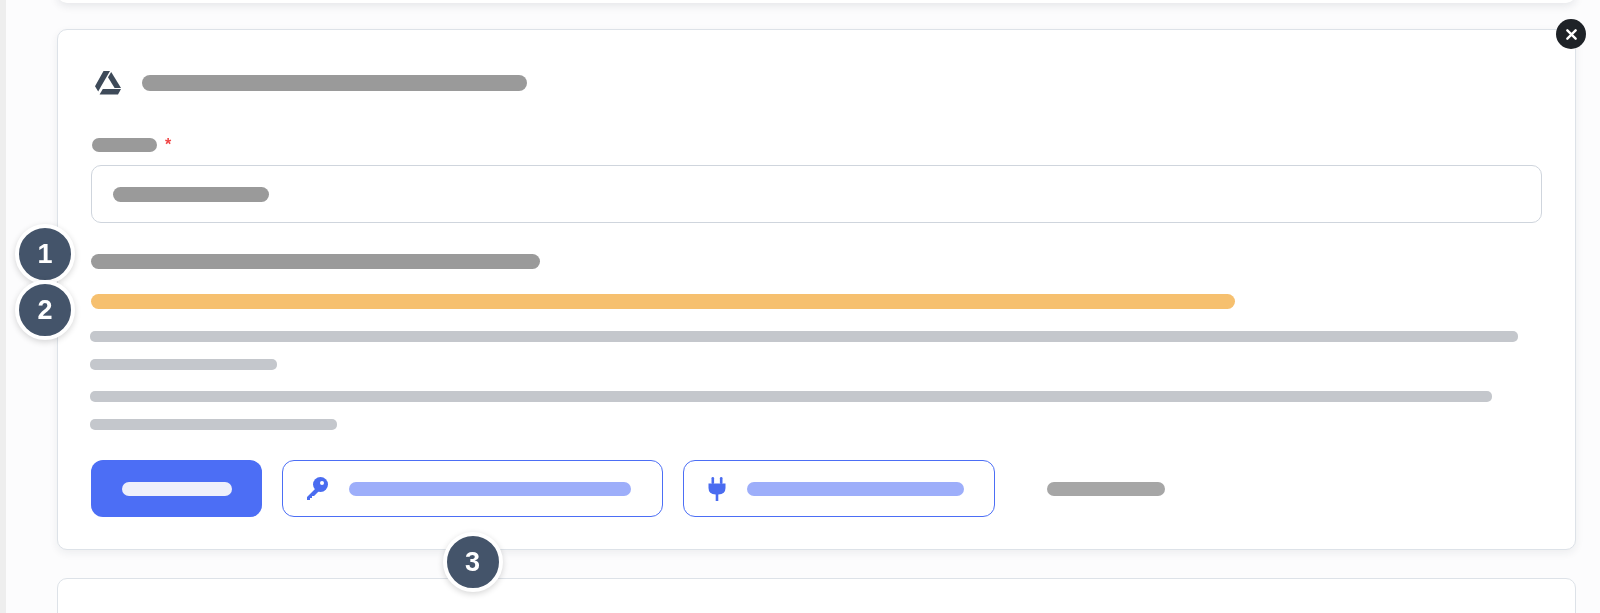 This screenshot has width=1600, height=613. I want to click on close-icon, so click(1571, 34).